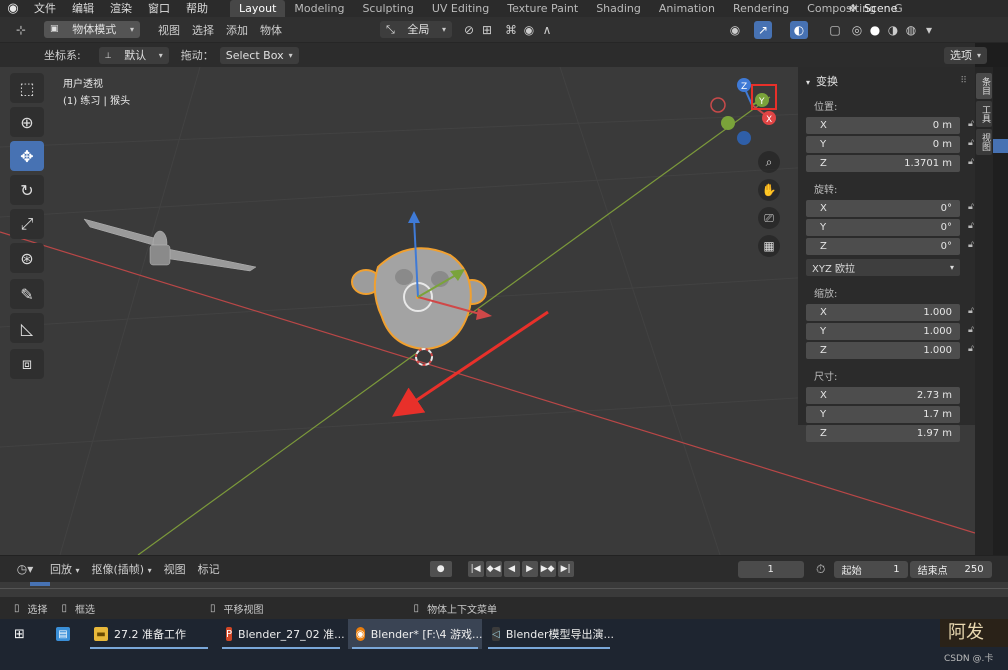  What do you see at coordinates (565, 569) in the screenshot?
I see `jump-end-icon: ▶|` at bounding box center [565, 569].